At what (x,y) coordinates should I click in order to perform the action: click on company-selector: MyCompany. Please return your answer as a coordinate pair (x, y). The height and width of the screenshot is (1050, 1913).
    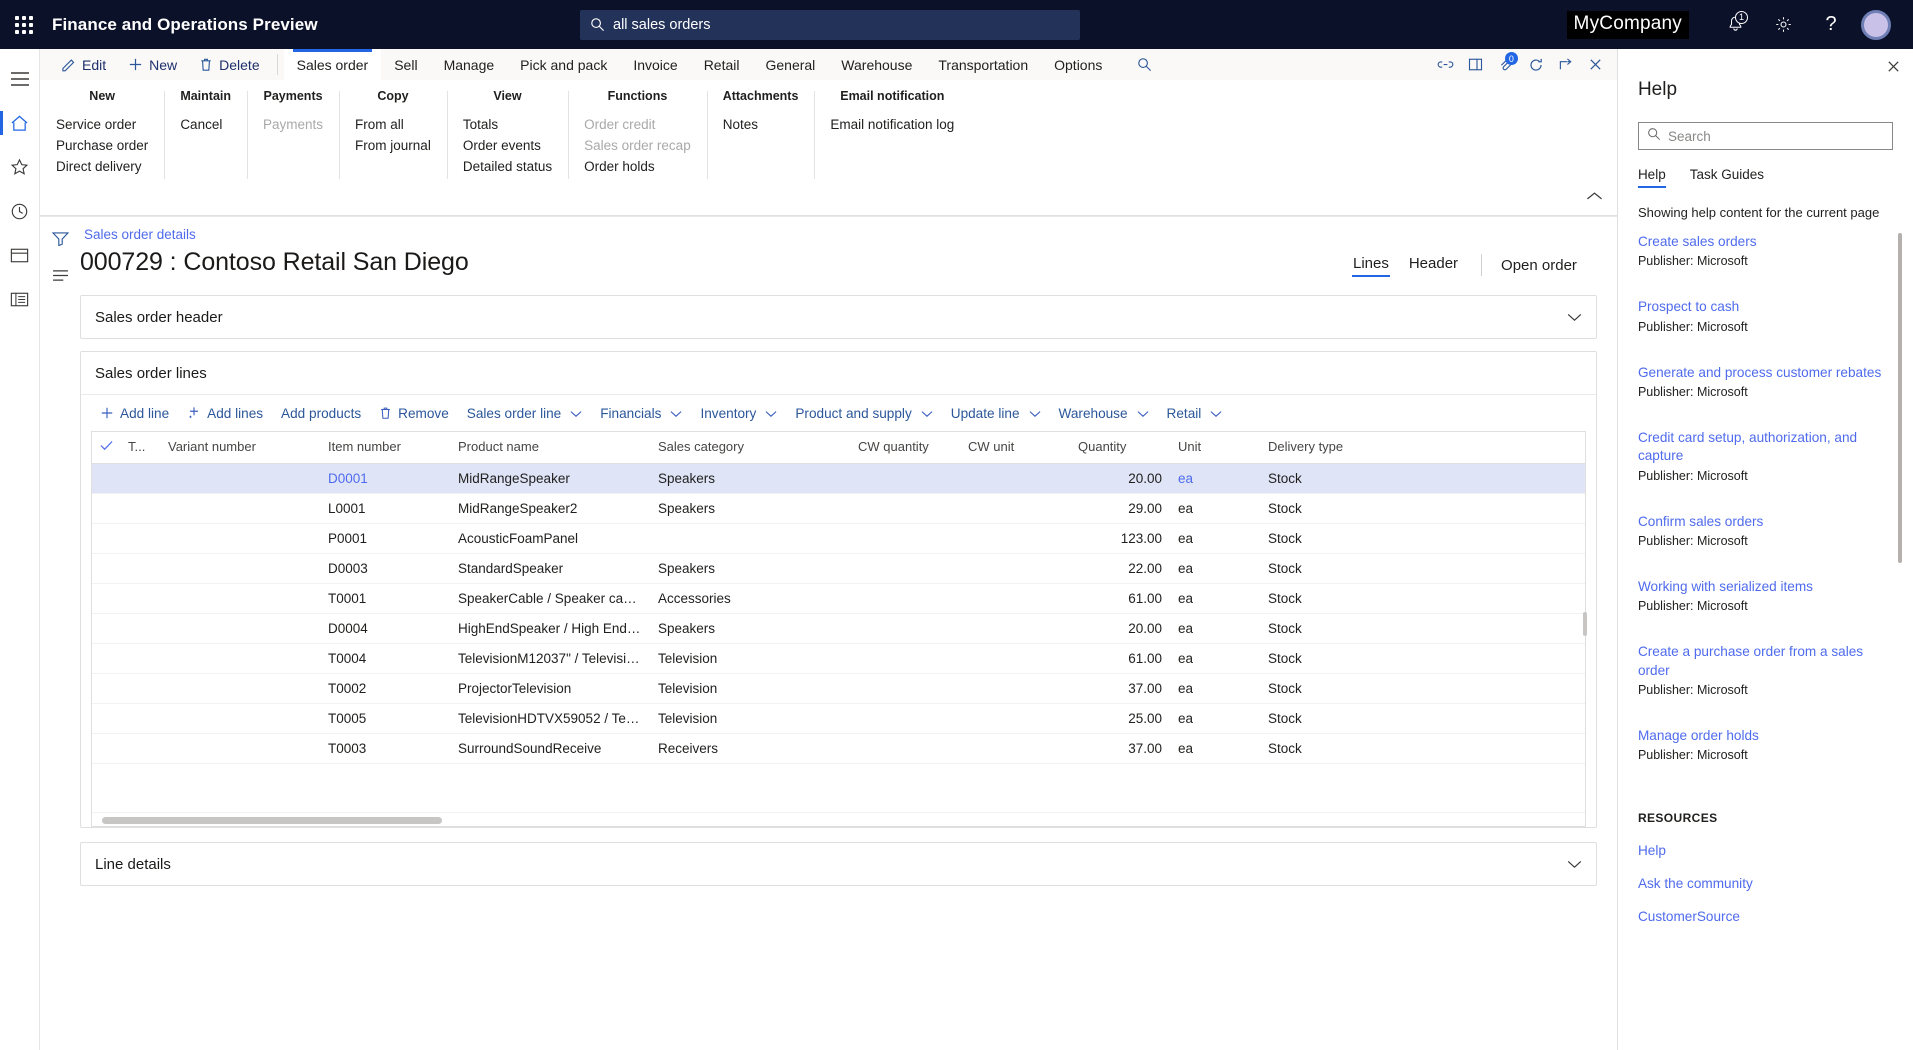
    Looking at the image, I should click on (1627, 24).